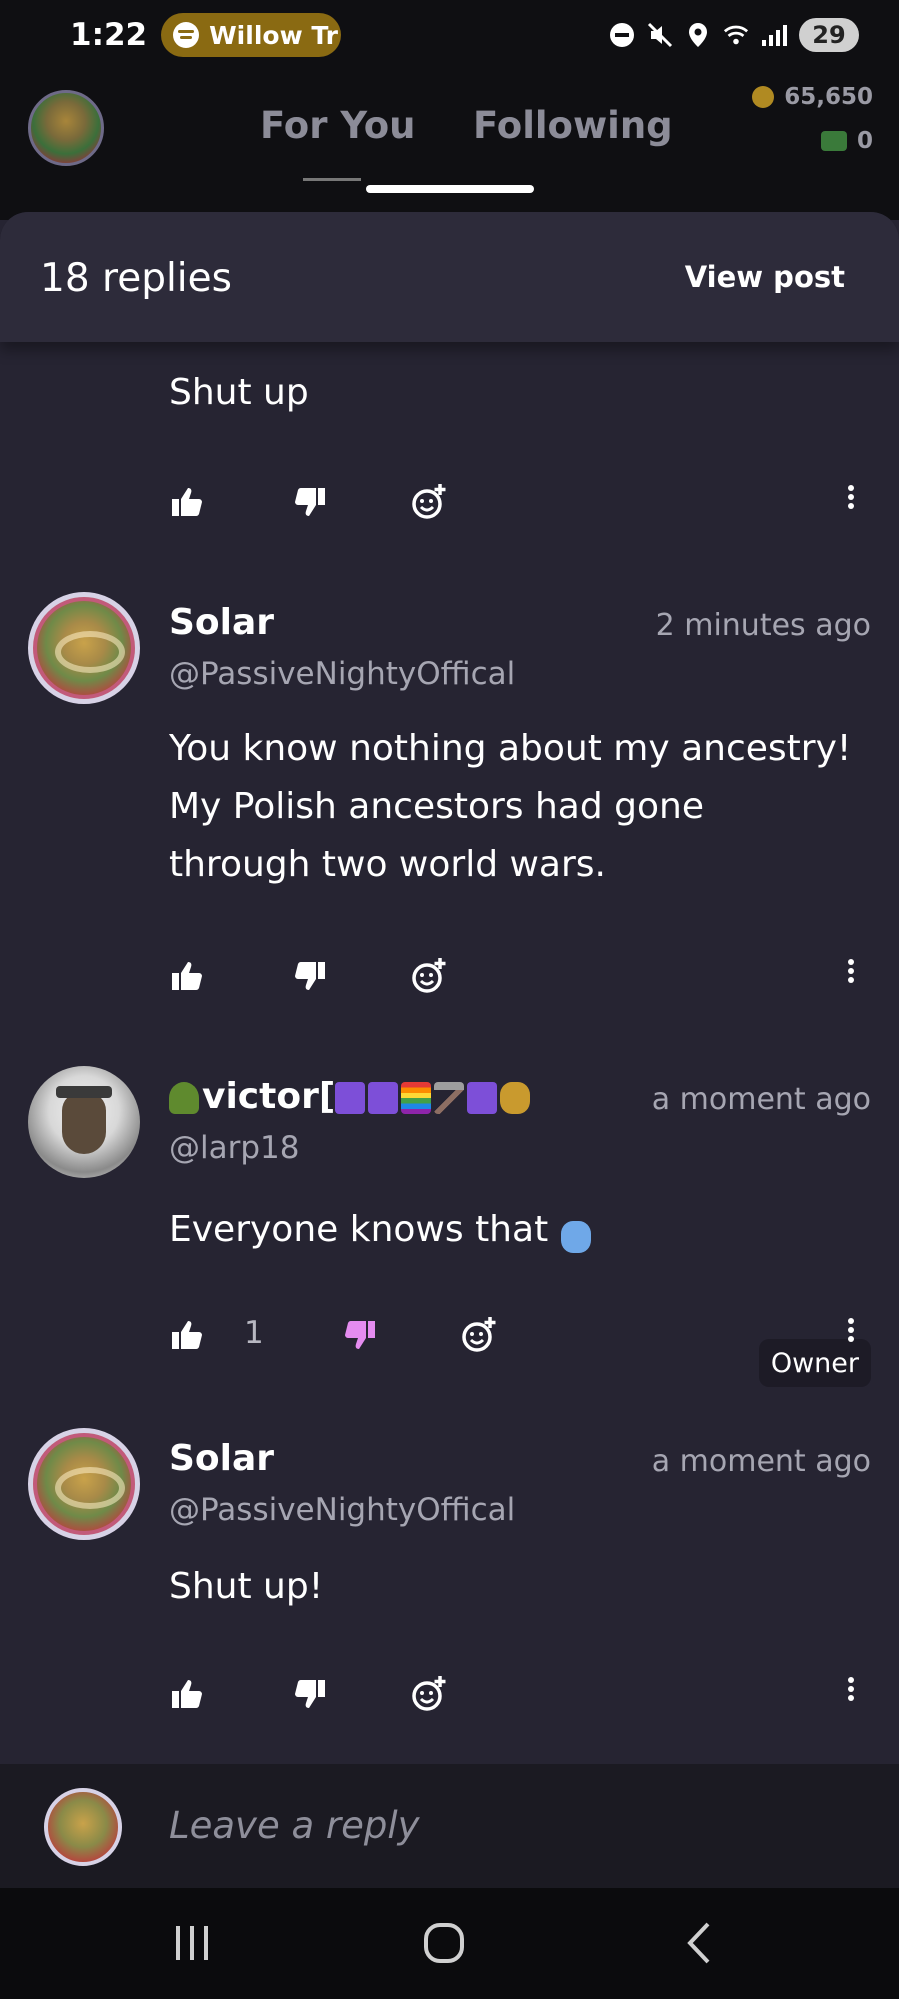 The height and width of the screenshot is (1999, 899). What do you see at coordinates (269, 1096) in the screenshot?
I see `author-name-text: victor[` at bounding box center [269, 1096].